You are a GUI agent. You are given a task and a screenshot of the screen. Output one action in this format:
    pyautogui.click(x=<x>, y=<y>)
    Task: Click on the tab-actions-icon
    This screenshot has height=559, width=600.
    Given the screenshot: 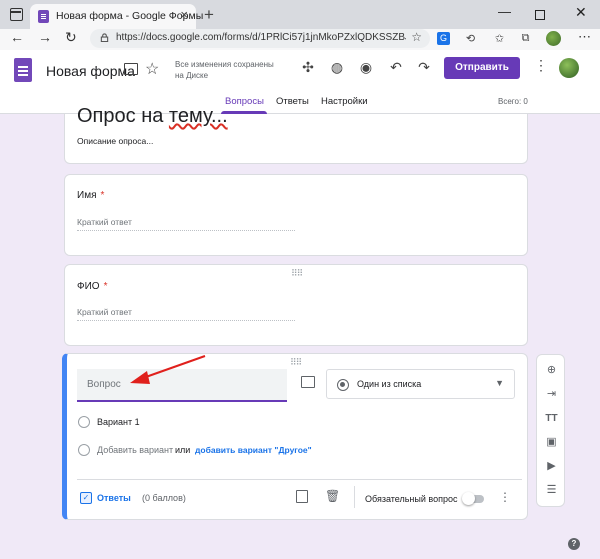 What is the action you would take?
    pyautogui.click(x=16, y=14)
    